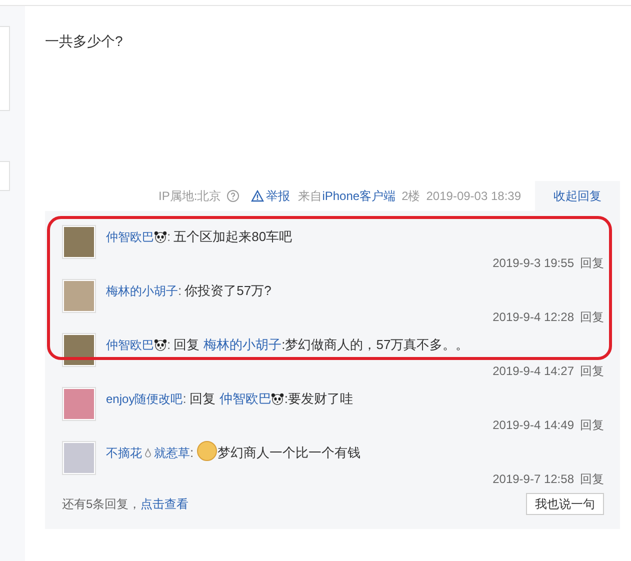 The width and height of the screenshot is (631, 561). Describe the element at coordinates (228, 291) in the screenshot. I see `reply-text: 你投资了57万?` at that location.